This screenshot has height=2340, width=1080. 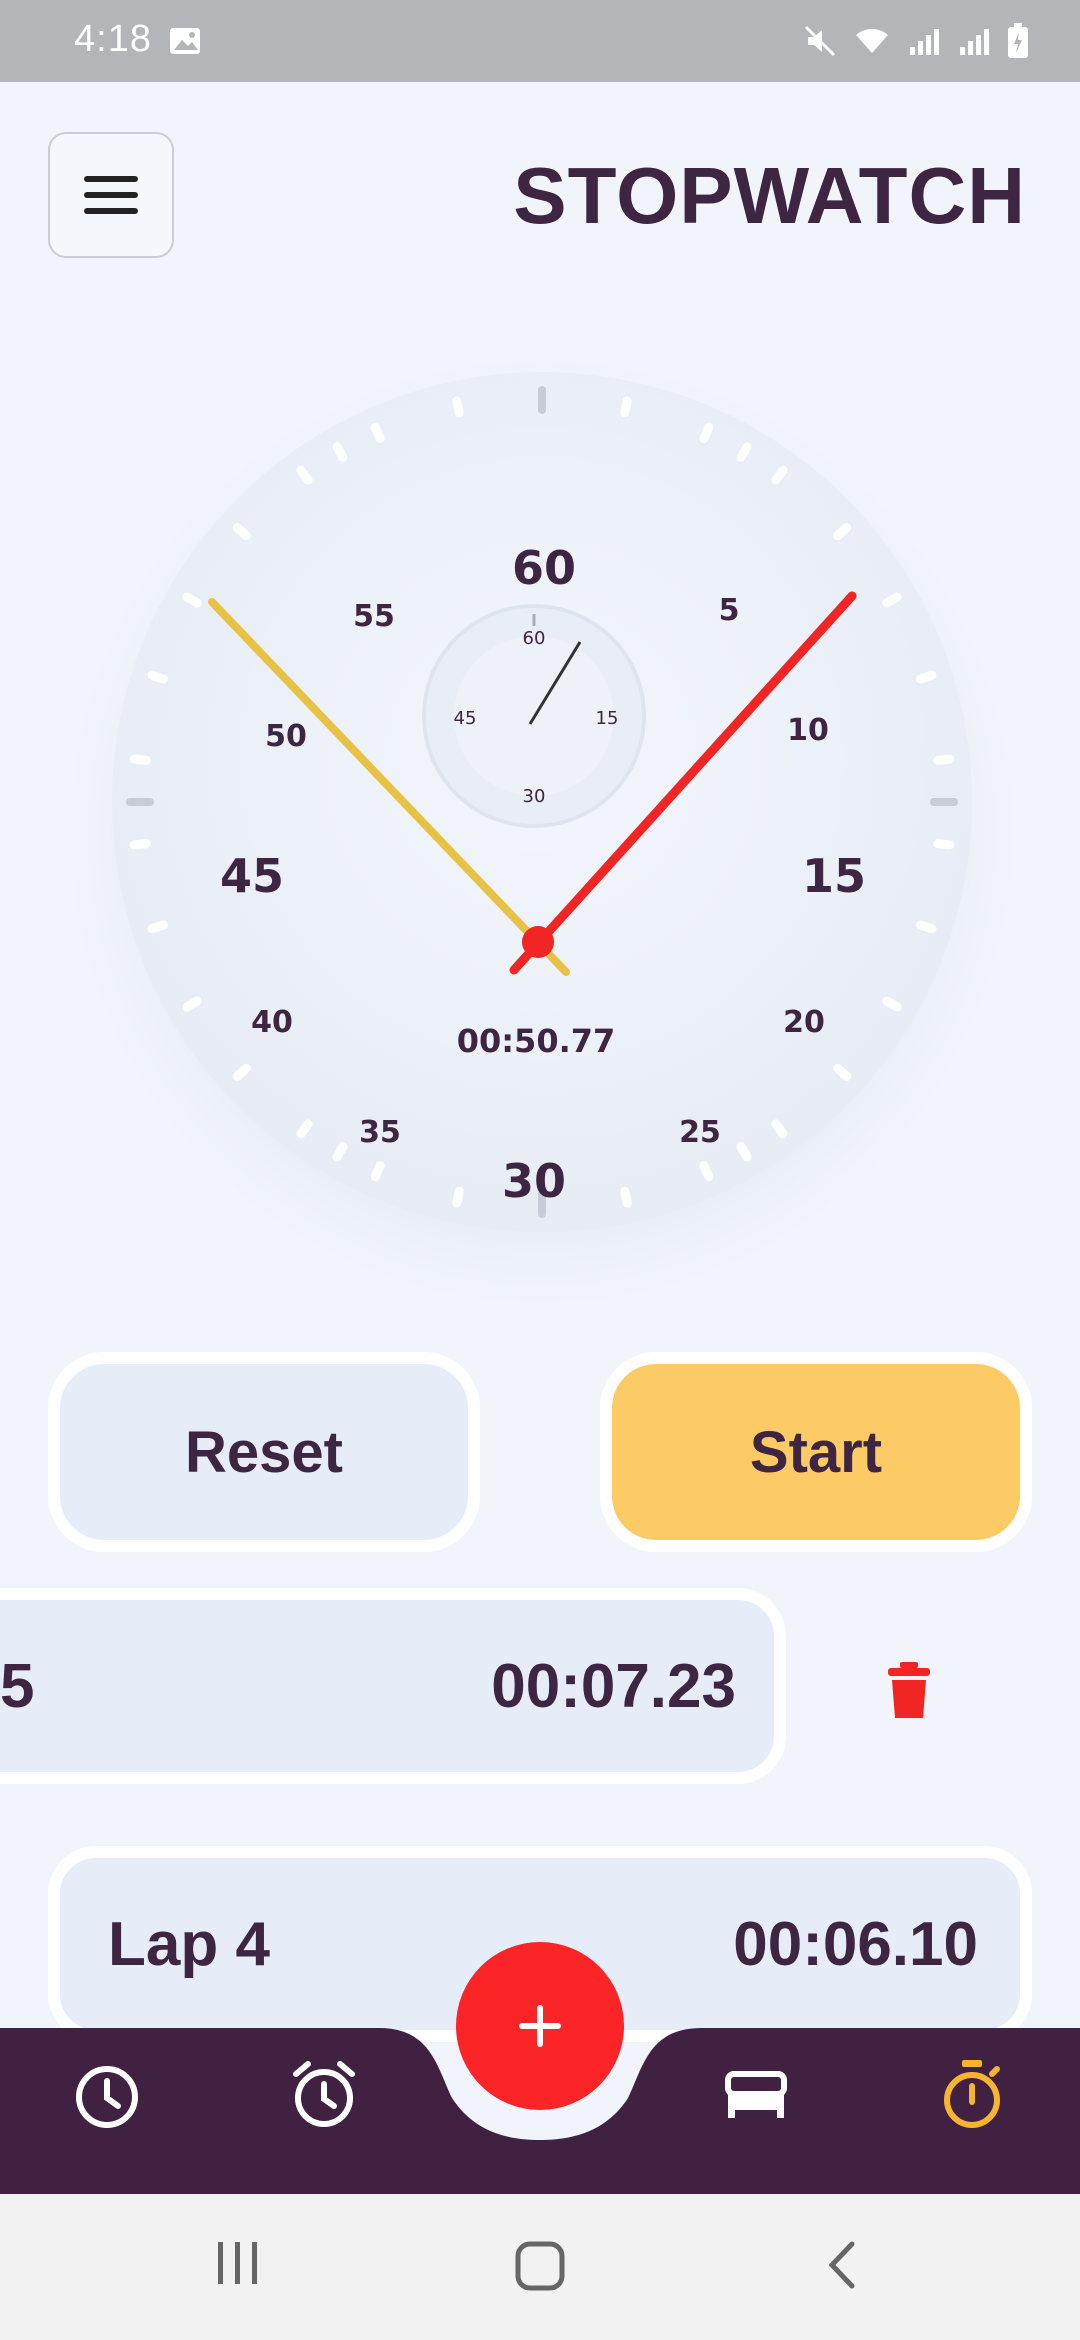 What do you see at coordinates (855, 1944) in the screenshot?
I see `lap-time: 00:06.10` at bounding box center [855, 1944].